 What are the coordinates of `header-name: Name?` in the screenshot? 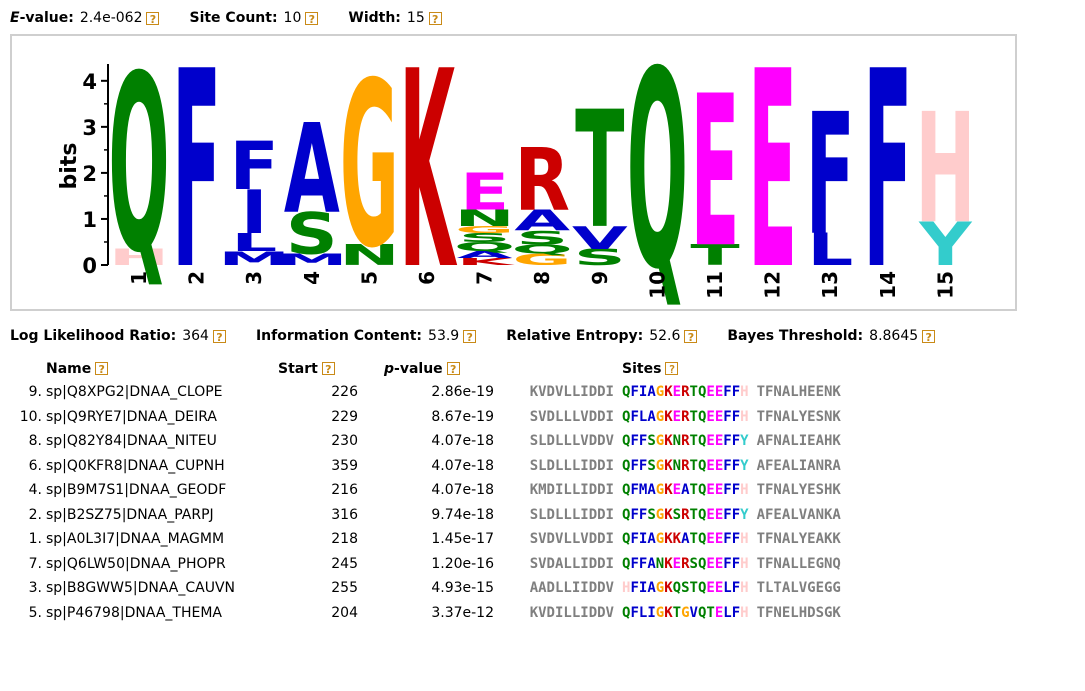 It's located at (152, 369).